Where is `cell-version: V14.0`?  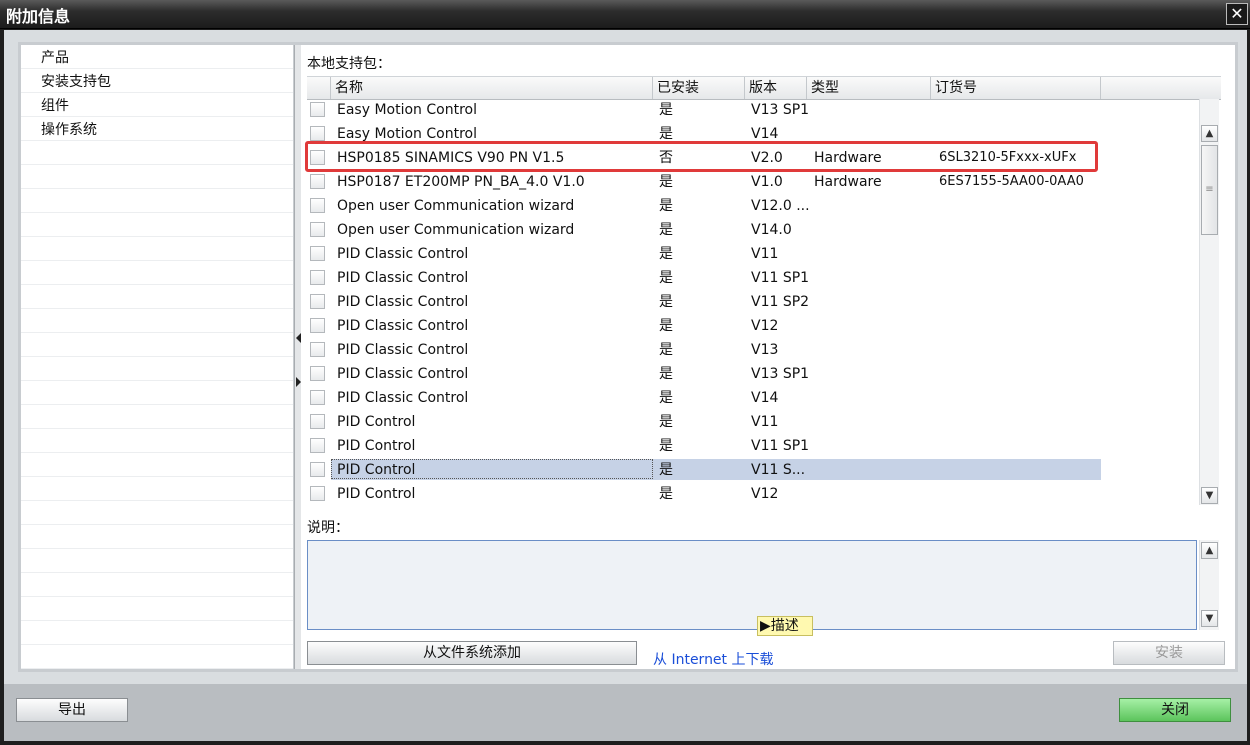 cell-version: V14.0 is located at coordinates (771, 230).